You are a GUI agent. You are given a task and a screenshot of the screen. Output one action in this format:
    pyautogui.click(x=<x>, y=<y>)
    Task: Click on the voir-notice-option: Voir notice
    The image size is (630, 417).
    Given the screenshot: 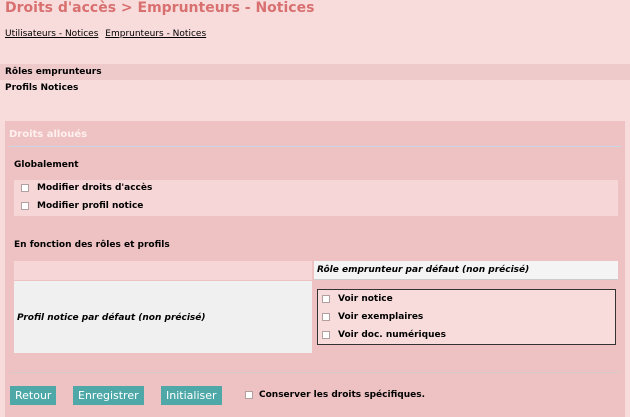 What is the action you would take?
    pyautogui.click(x=357, y=299)
    